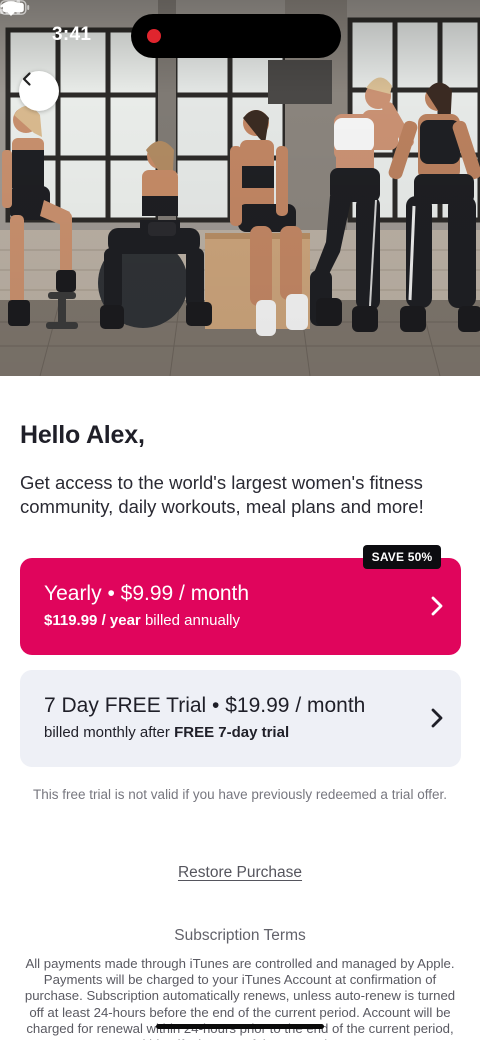 Image resolution: width=480 pixels, height=1040 pixels. Describe the element at coordinates (232, 732) in the screenshot. I see `plan-trial-free-label: FREE 7-day trial` at that location.